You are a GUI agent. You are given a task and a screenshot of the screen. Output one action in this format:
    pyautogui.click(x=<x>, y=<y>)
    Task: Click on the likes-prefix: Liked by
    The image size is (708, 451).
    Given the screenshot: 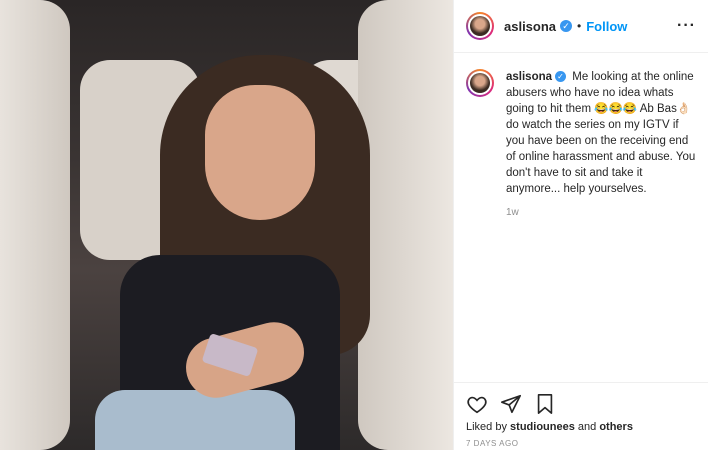 What is the action you would take?
    pyautogui.click(x=486, y=427)
    